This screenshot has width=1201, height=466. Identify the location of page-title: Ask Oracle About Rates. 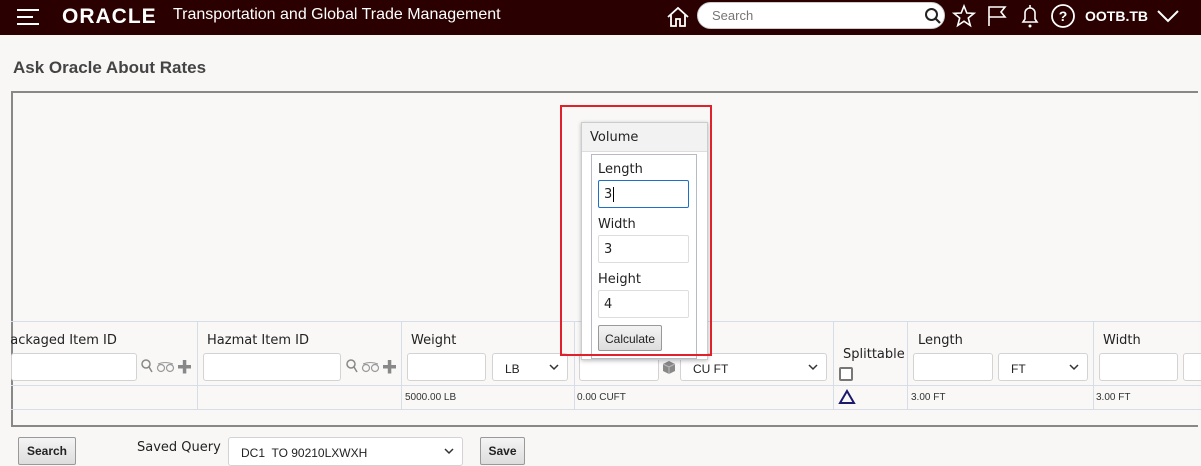
(110, 67).